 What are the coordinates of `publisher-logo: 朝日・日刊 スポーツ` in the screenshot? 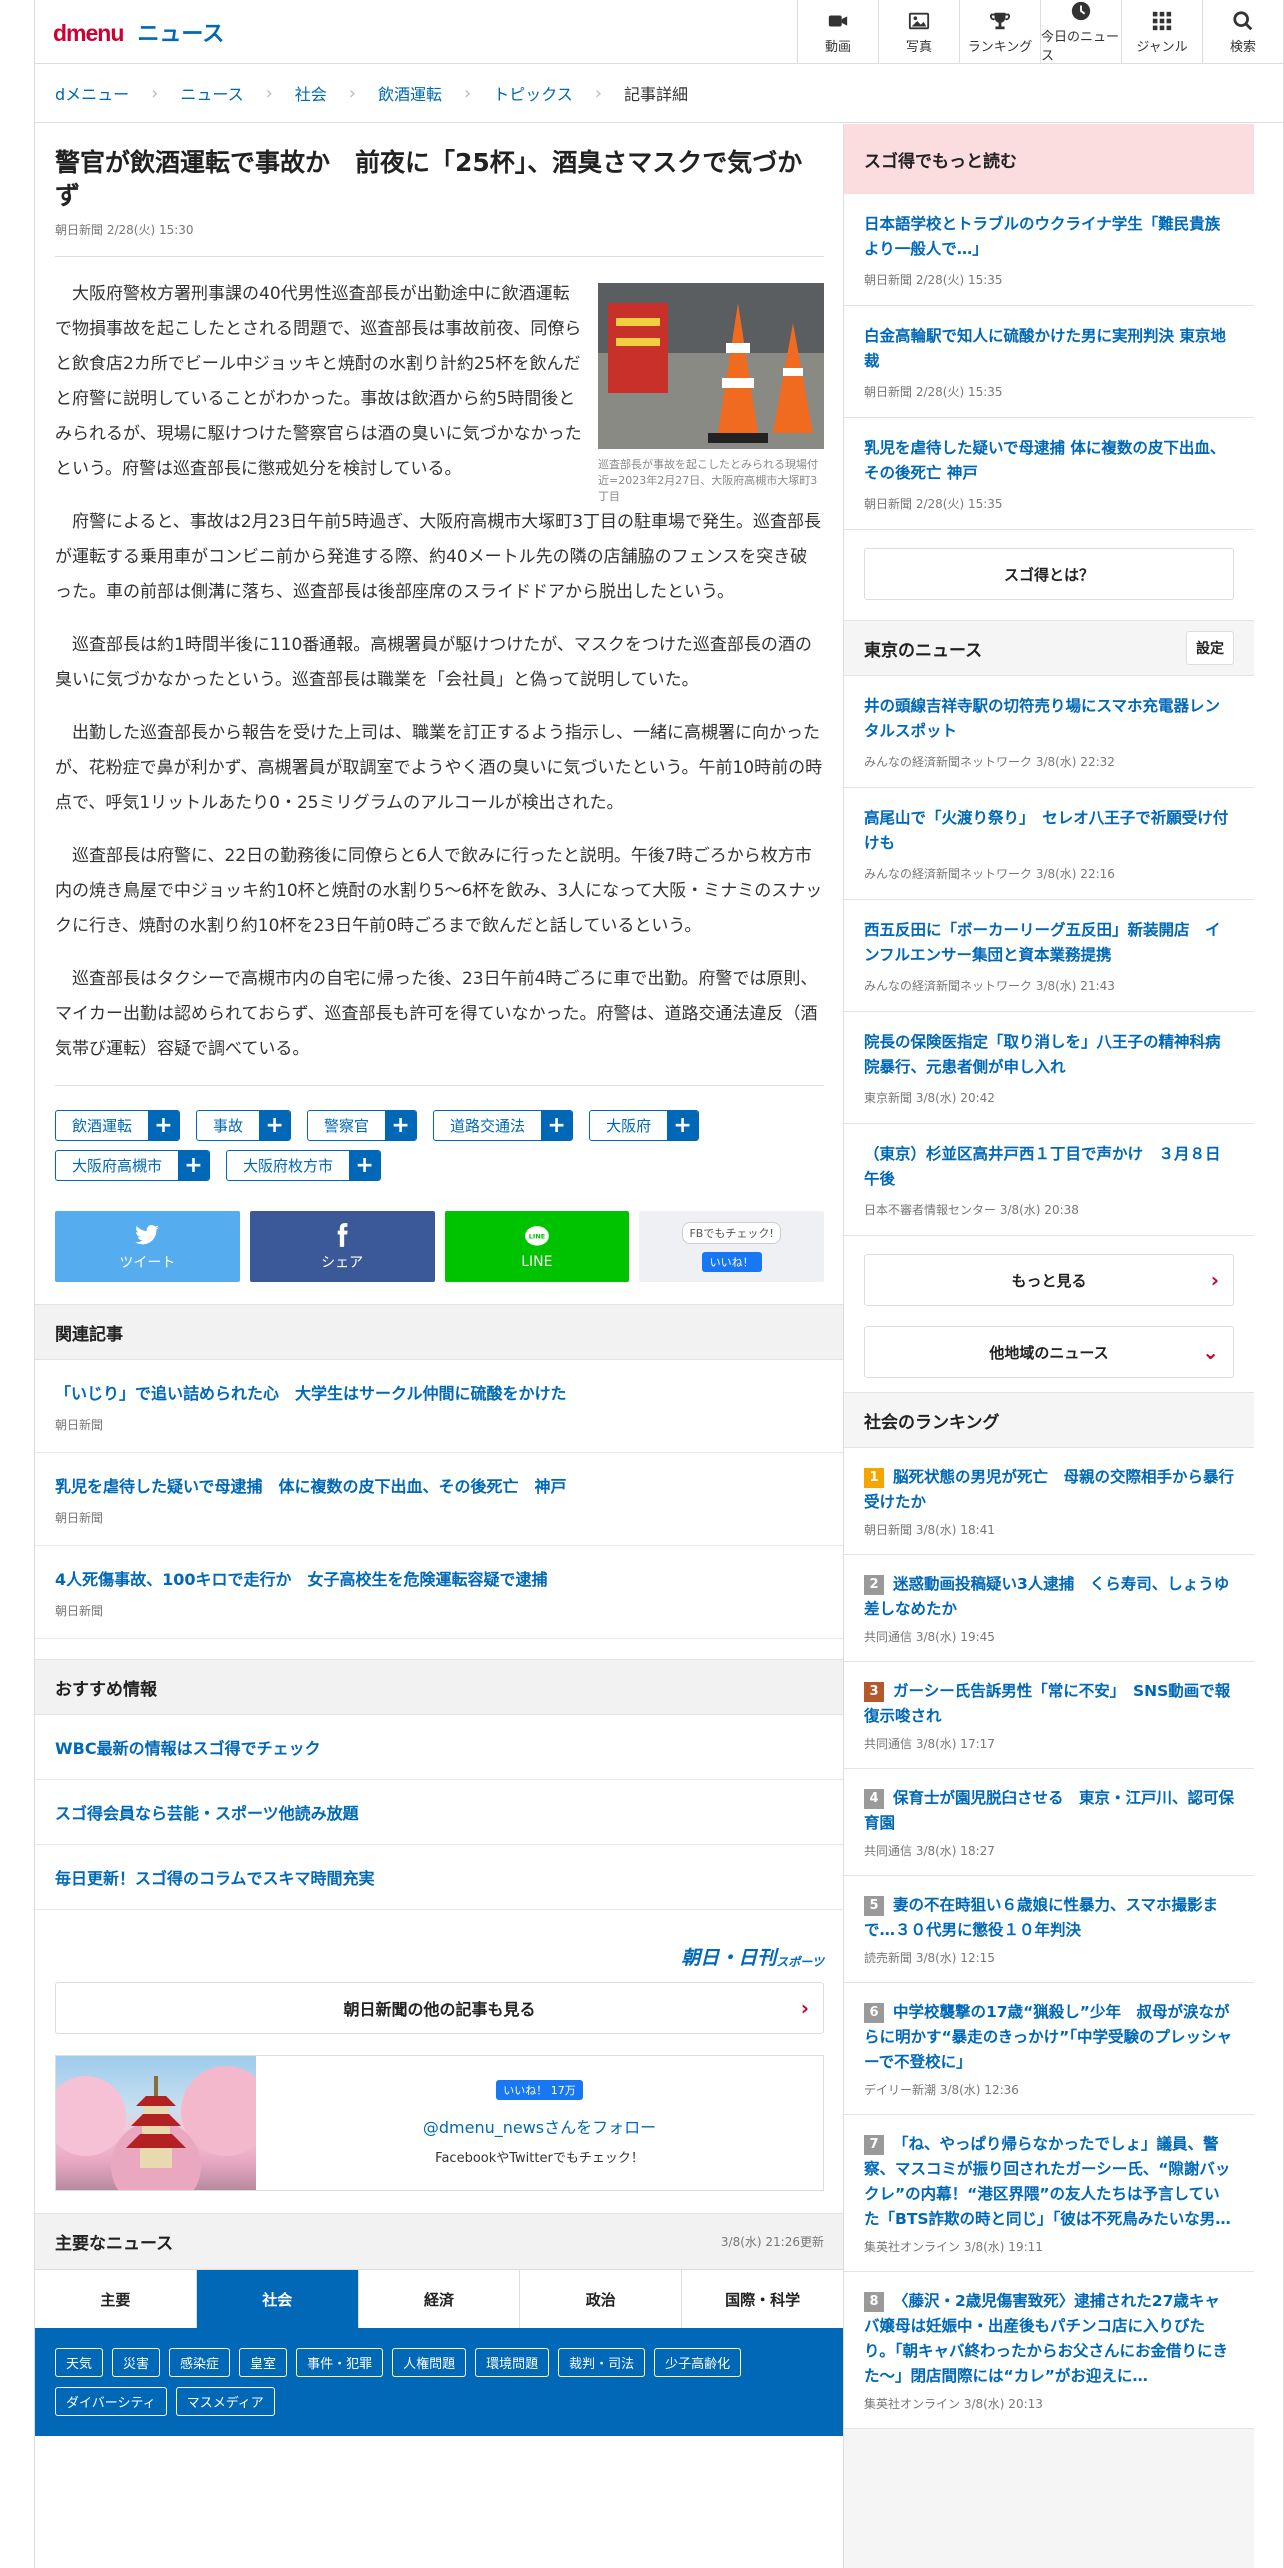 It's located at (439, 1946).